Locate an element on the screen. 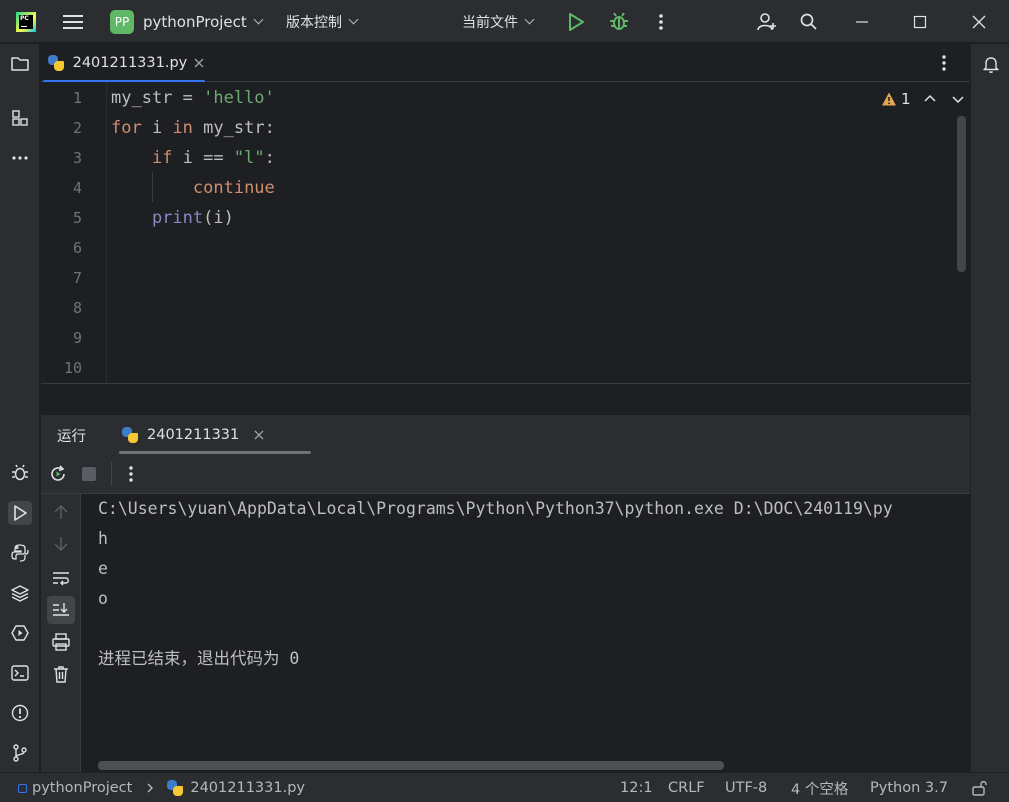  inspection-widget: 1 is located at coordinates (923, 99).